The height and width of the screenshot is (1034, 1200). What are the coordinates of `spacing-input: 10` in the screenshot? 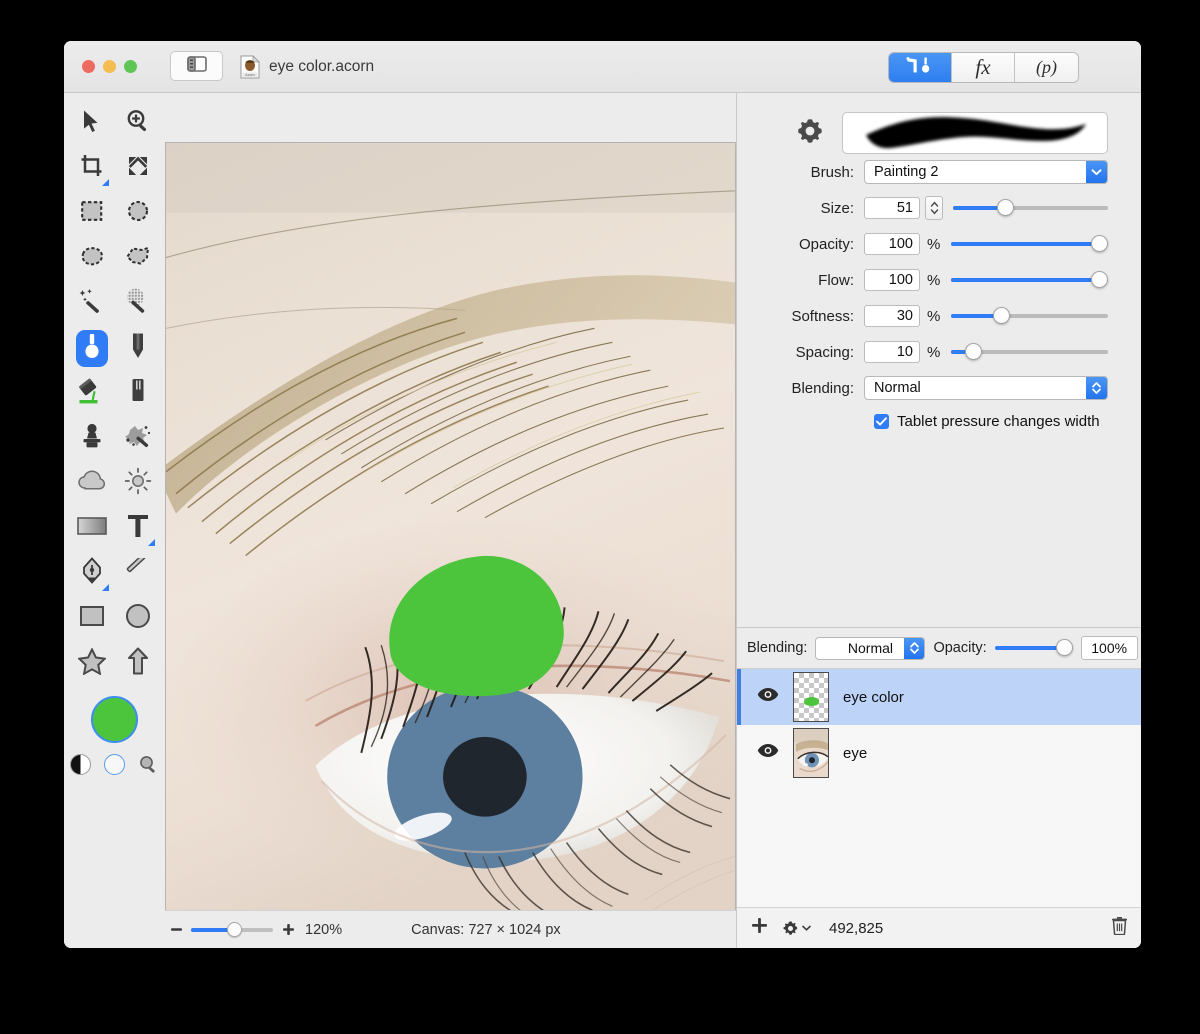 It's located at (892, 352).